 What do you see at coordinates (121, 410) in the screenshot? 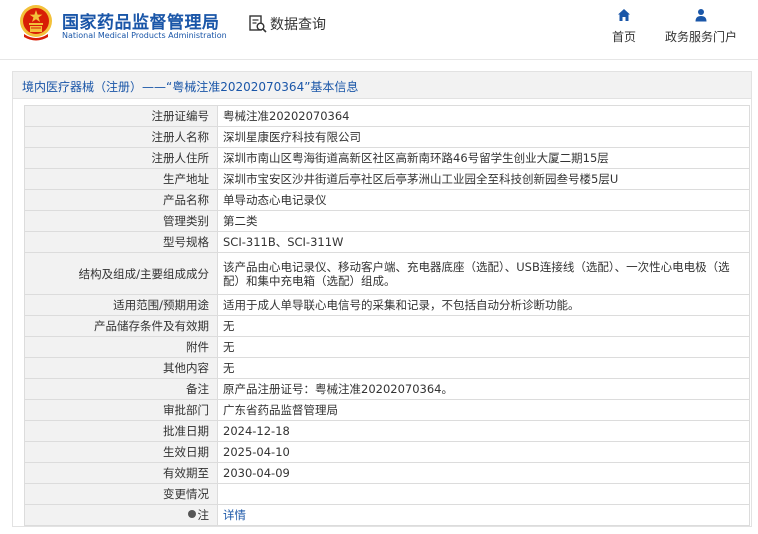
I see `field-label: 审批部门` at bounding box center [121, 410].